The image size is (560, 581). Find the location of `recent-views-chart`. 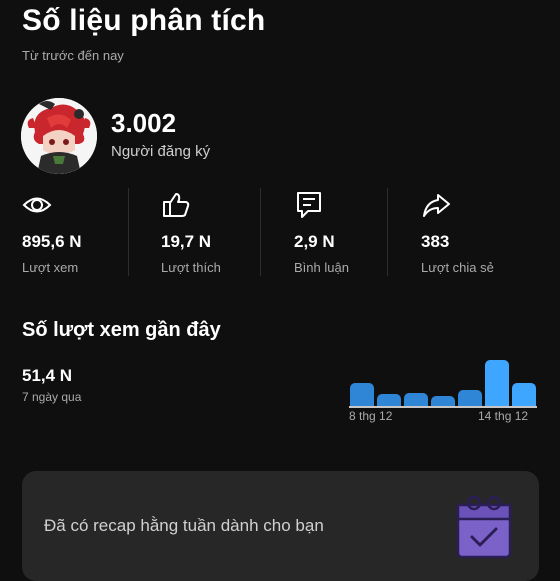

recent-views-chart is located at coordinates (444, 382).